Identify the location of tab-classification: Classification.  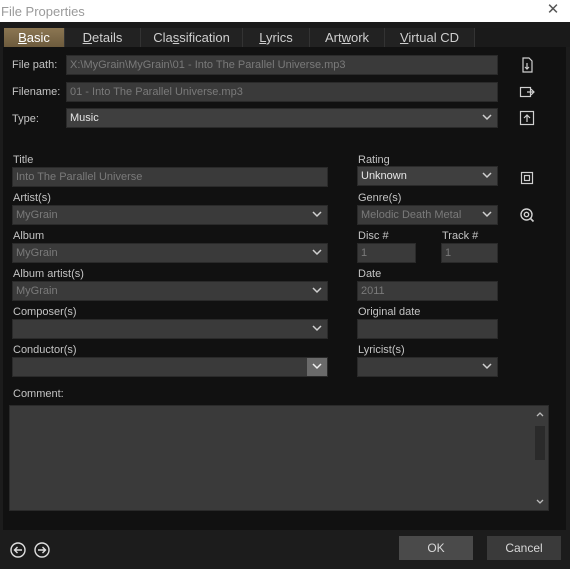
(192, 38).